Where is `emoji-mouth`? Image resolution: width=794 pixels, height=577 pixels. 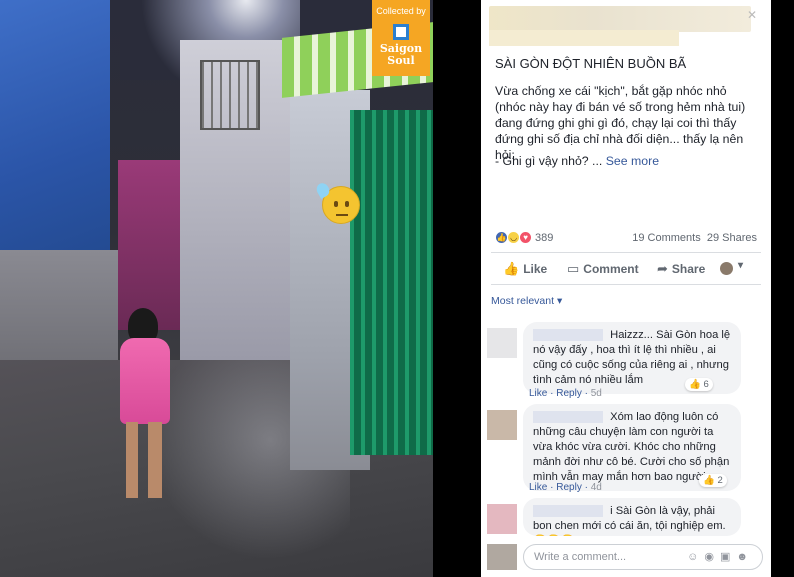 emoji-mouth is located at coordinates (342, 215).